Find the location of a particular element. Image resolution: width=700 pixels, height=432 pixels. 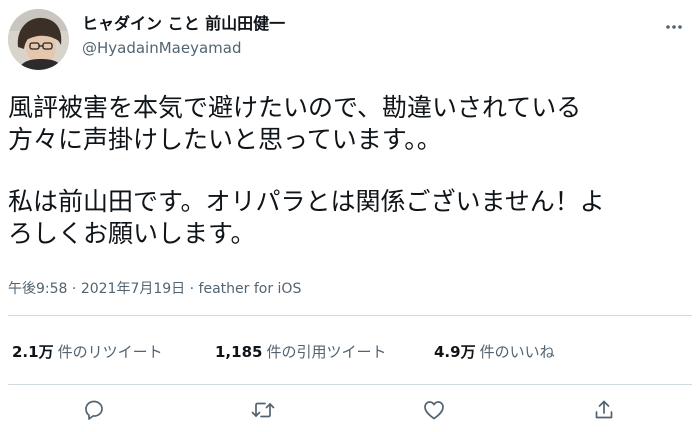

action-bar is located at coordinates (350, 410).